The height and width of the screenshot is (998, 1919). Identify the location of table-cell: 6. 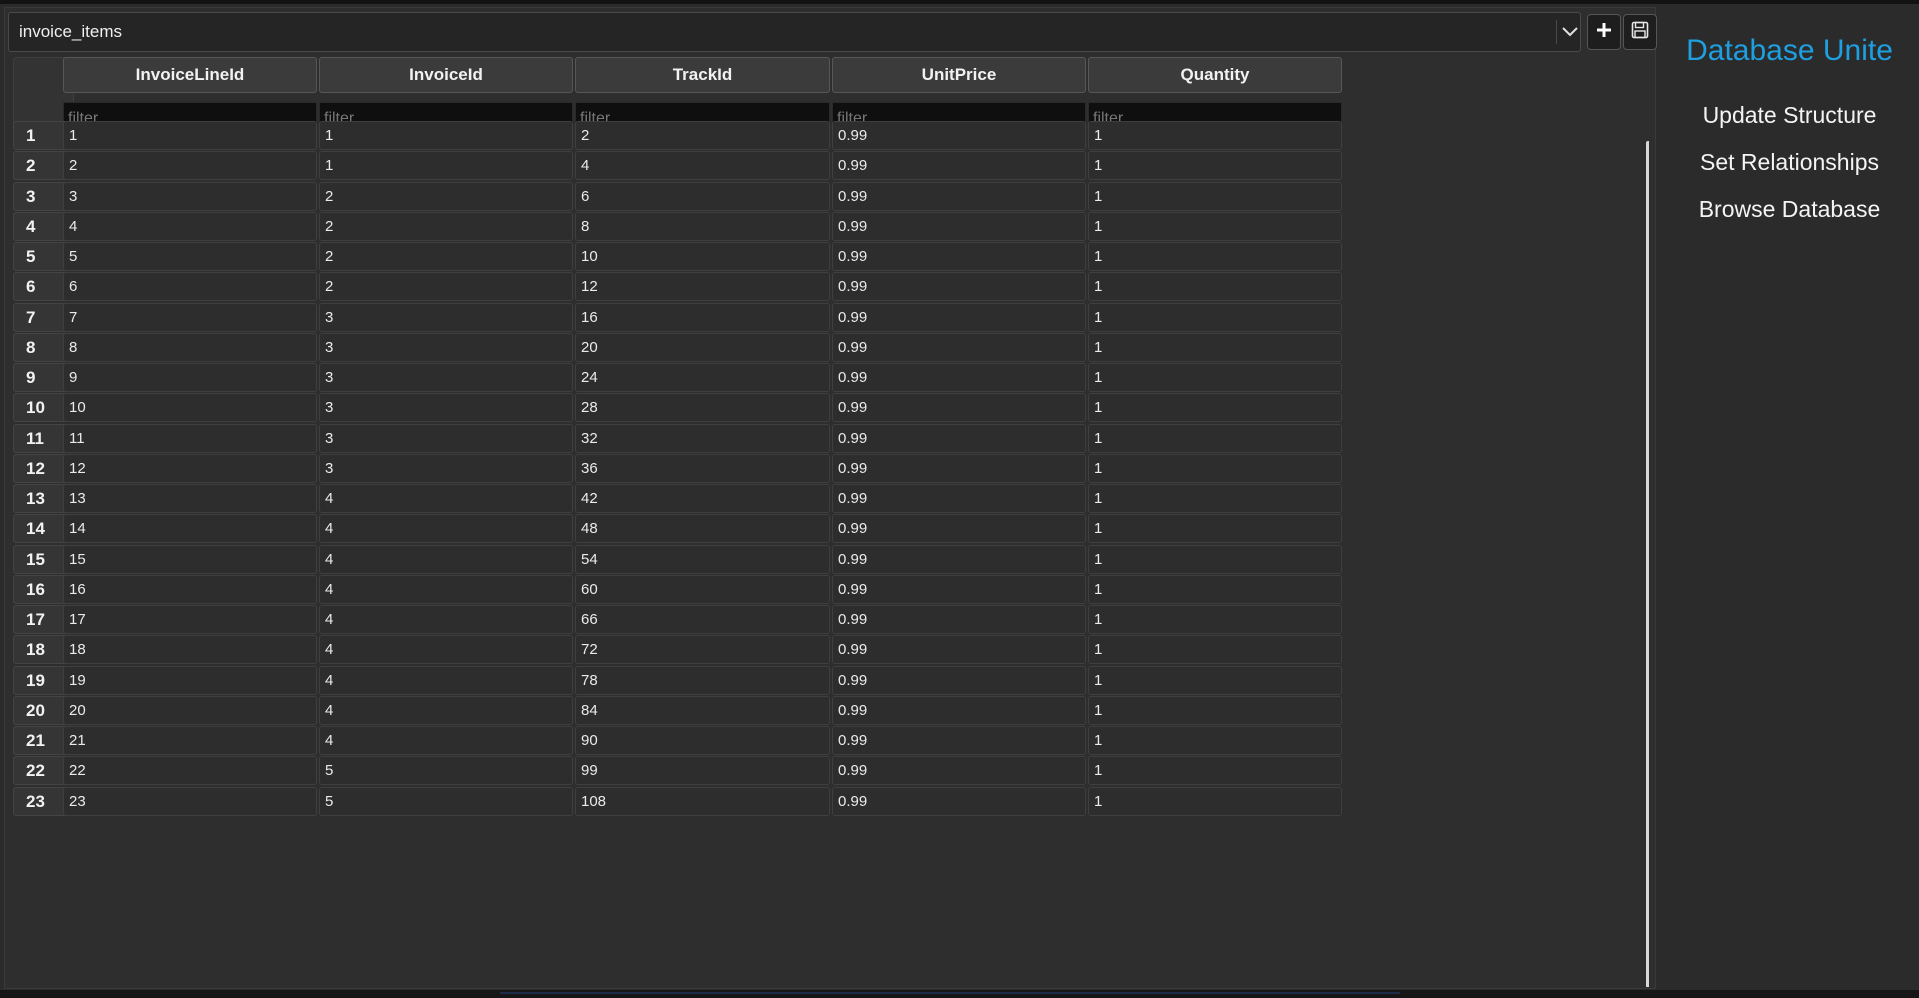
(190, 286).